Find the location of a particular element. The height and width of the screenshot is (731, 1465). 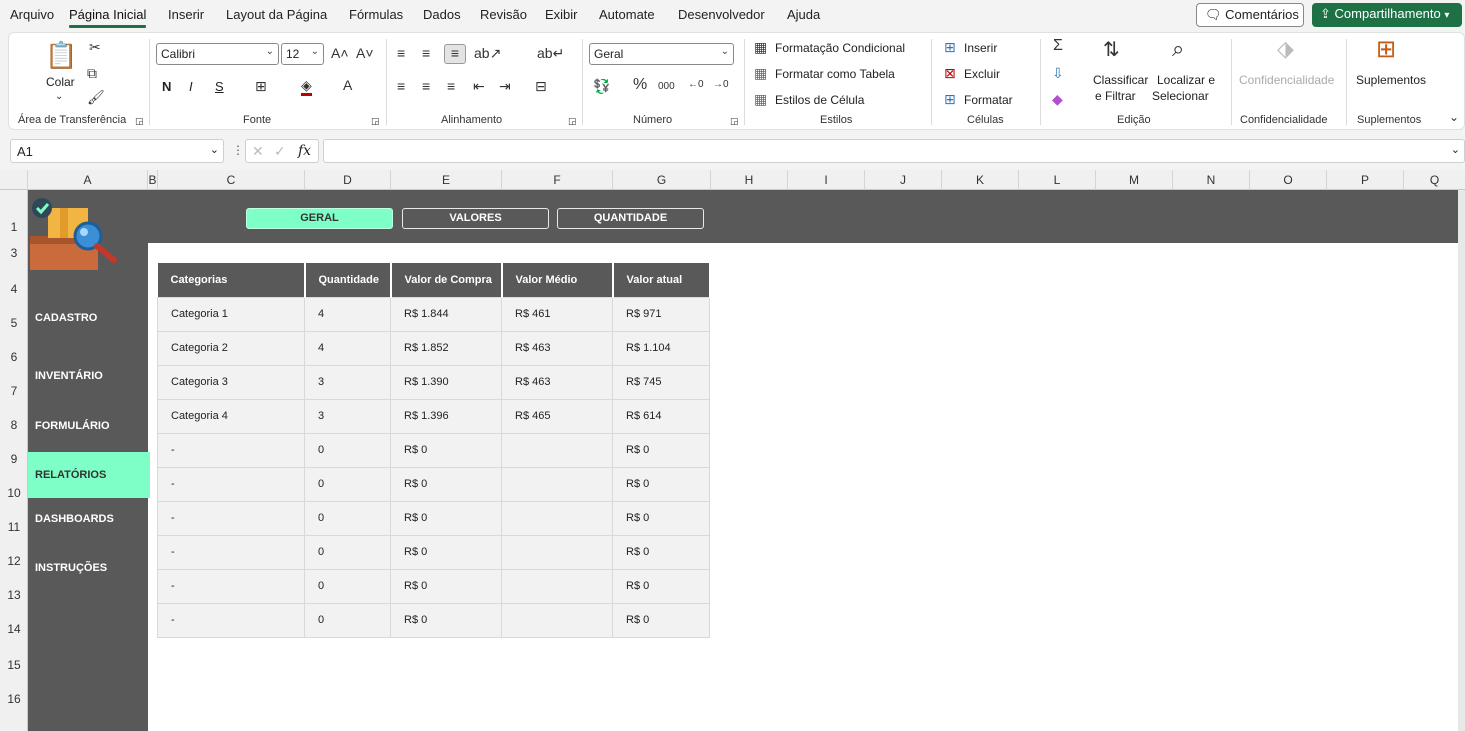

align-bottom-icon: ≡ is located at coordinates (455, 54).